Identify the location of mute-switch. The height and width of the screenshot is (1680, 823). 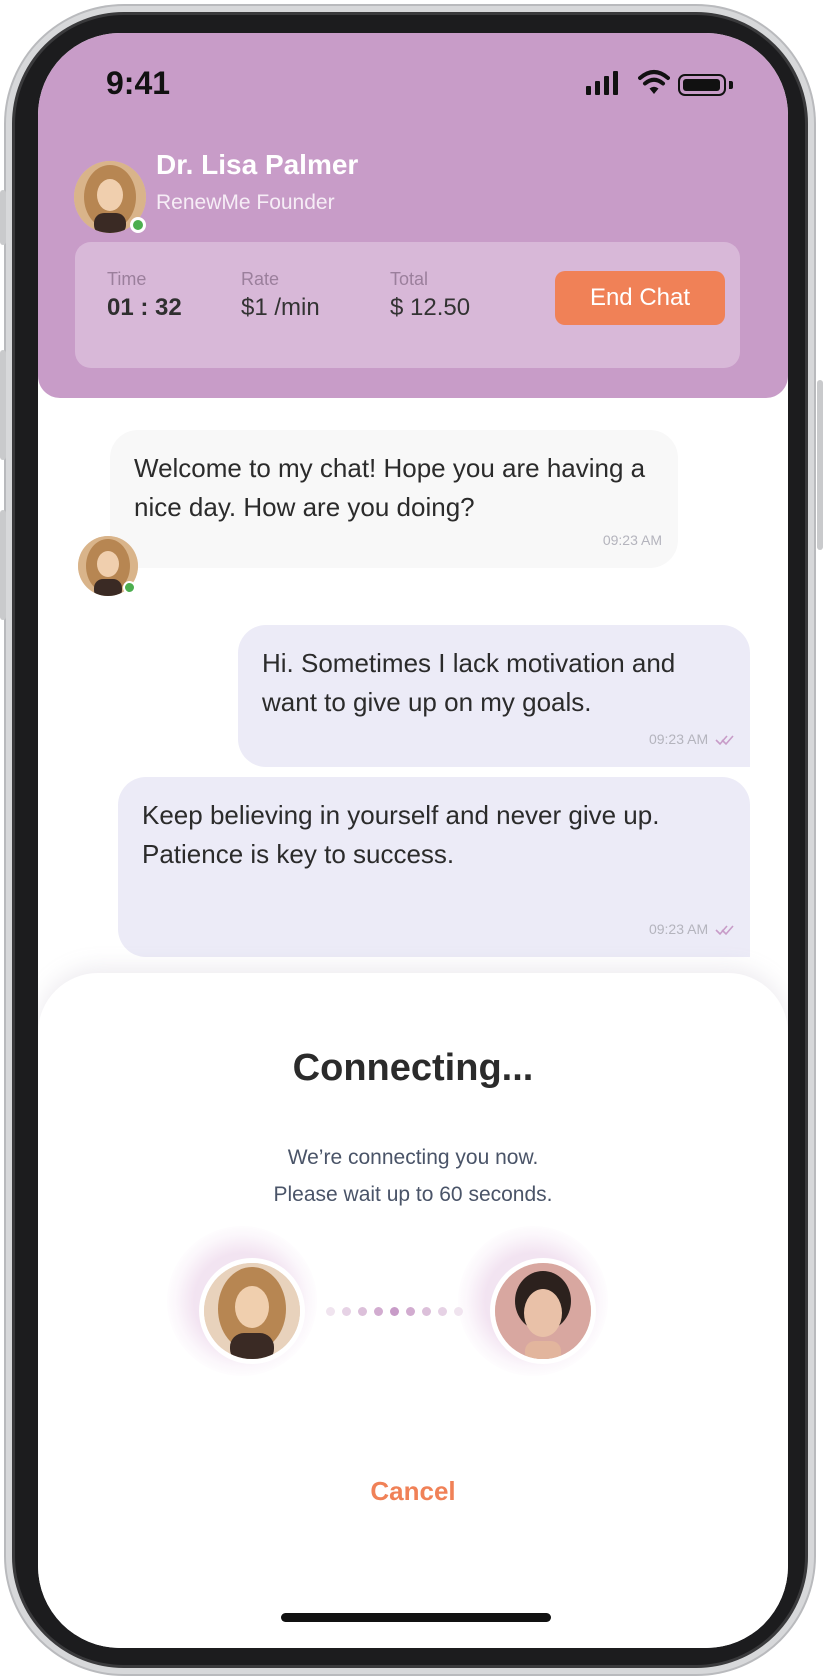
(3, 217).